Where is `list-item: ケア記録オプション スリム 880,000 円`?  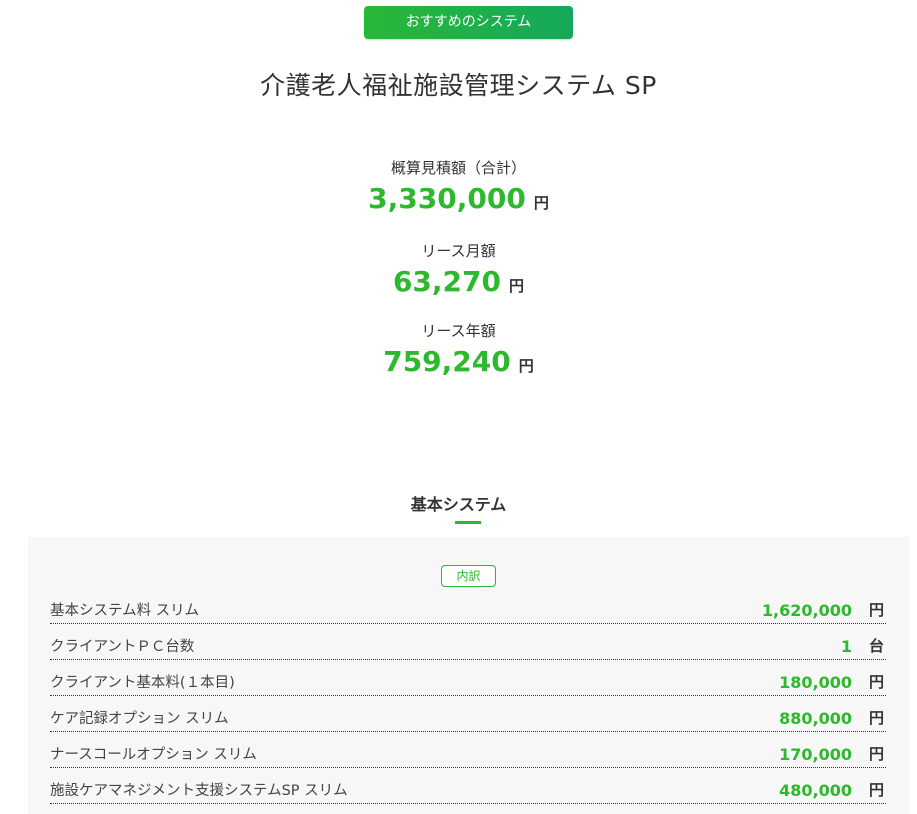 list-item: ケア記録オプション スリム 880,000 円 is located at coordinates (468, 717).